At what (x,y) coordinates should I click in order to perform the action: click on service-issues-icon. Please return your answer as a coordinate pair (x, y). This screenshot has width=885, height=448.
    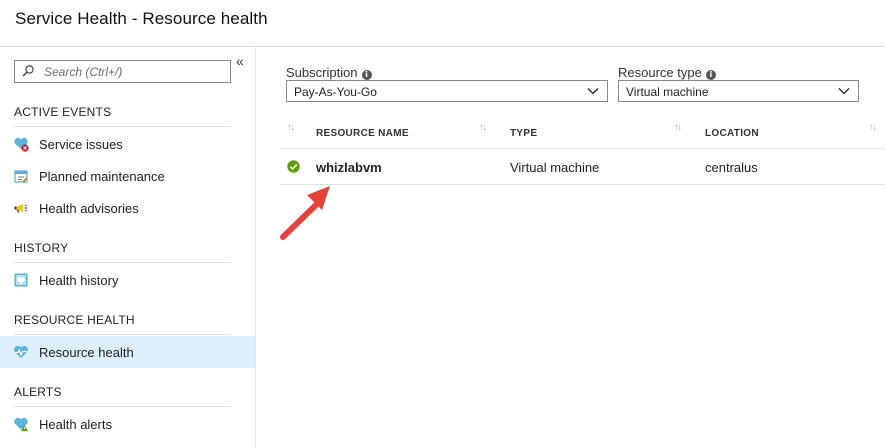
    Looking at the image, I should click on (21, 144).